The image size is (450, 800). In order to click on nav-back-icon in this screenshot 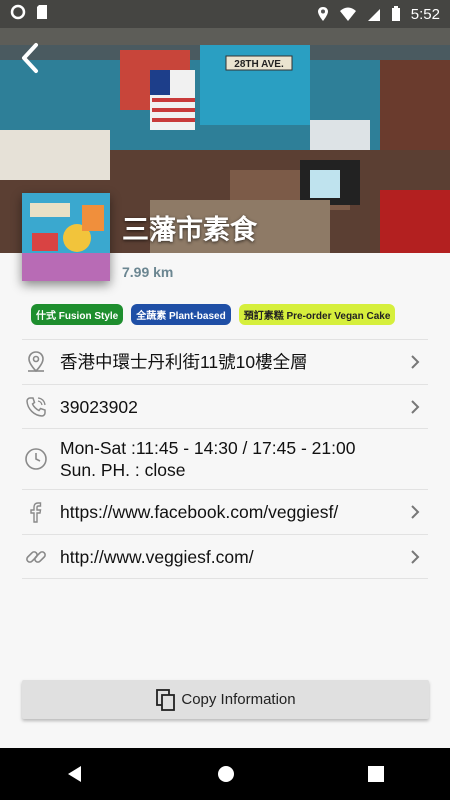, I will do `click(75, 774)`.